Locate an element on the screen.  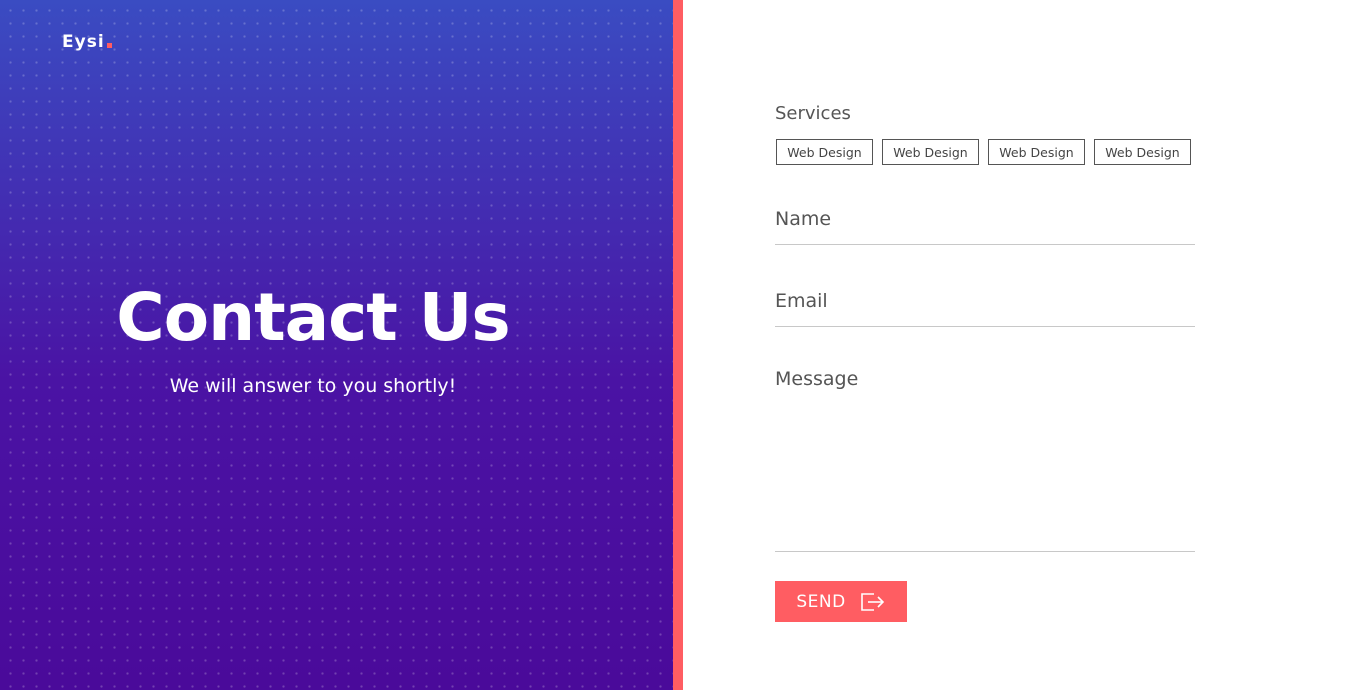
logo-text: Eysi is located at coordinates (83, 42).